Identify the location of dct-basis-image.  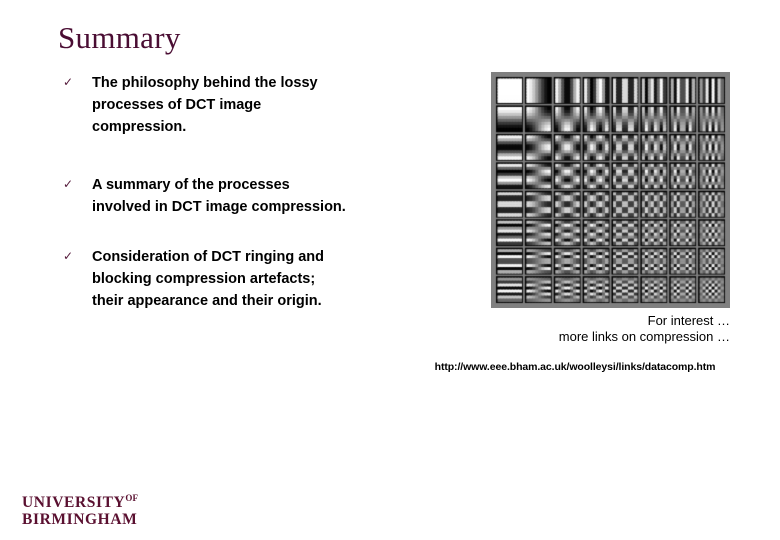
(610, 190).